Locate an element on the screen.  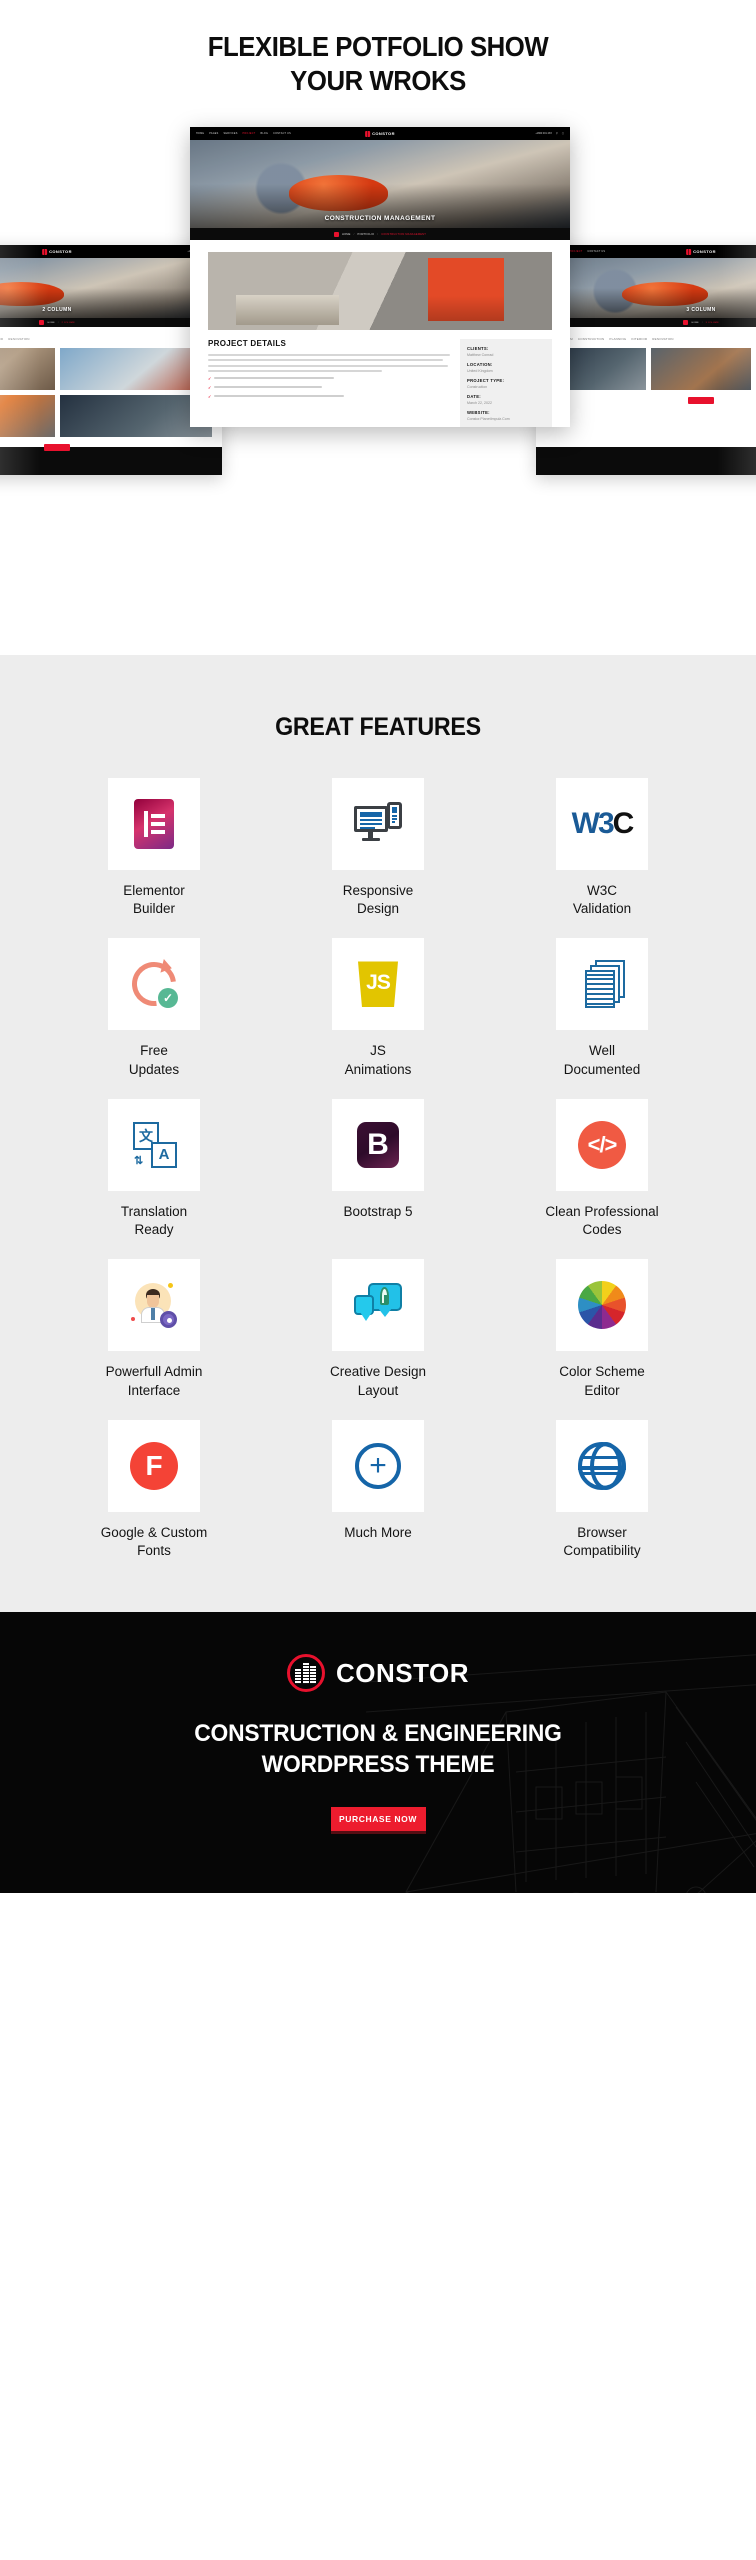
feature-item-google-custom-fonts: F Google & Custom Fonts is located at coordinates (154, 1489).